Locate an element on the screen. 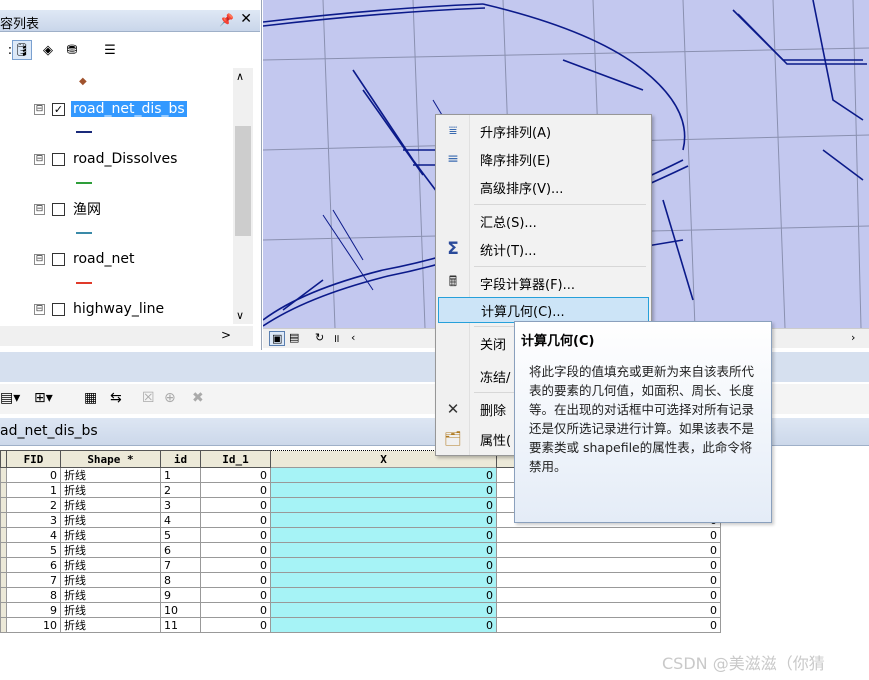  toc-horizontal-scrollbar: > is located at coordinates (126, 336).